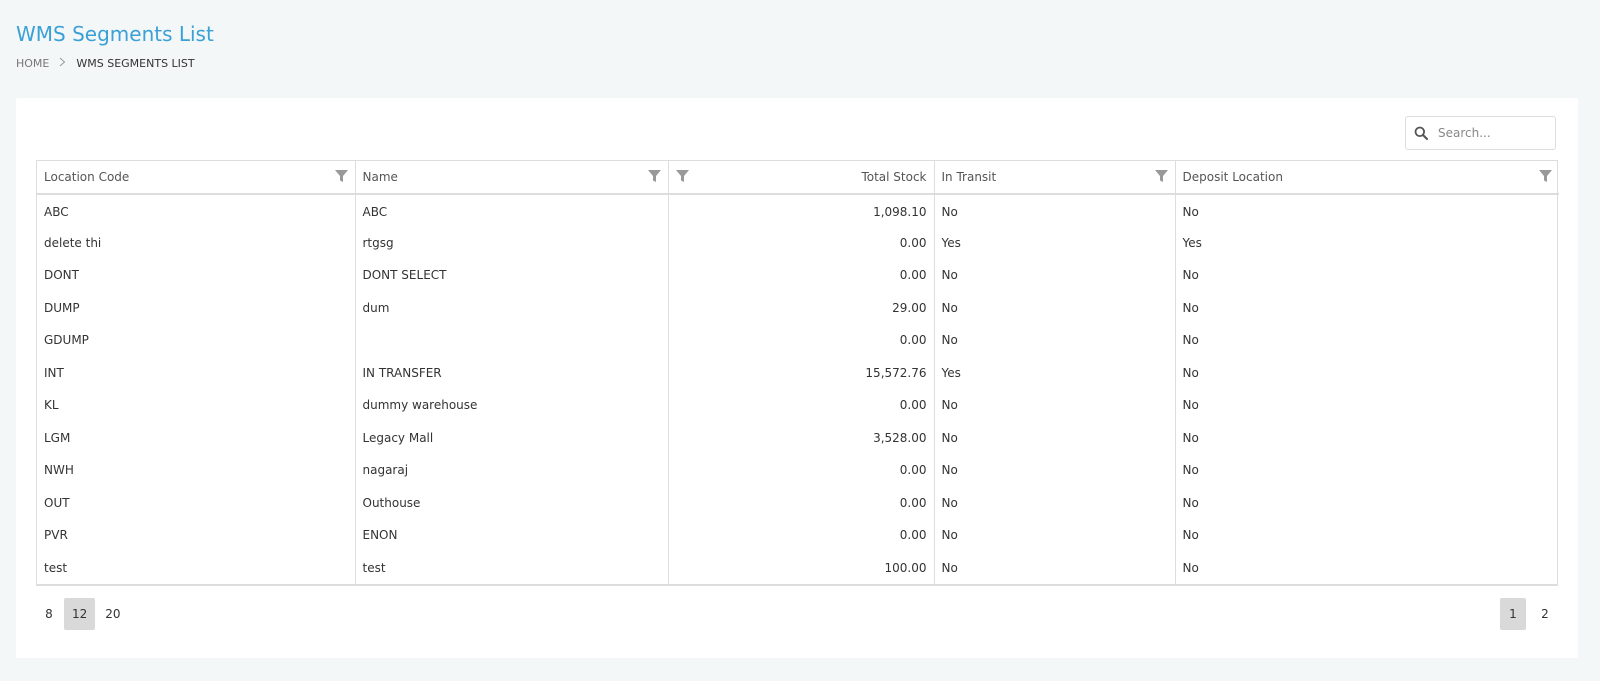 This screenshot has width=1600, height=681. I want to click on page-size-selector: 8 12 20, so click(83, 614).